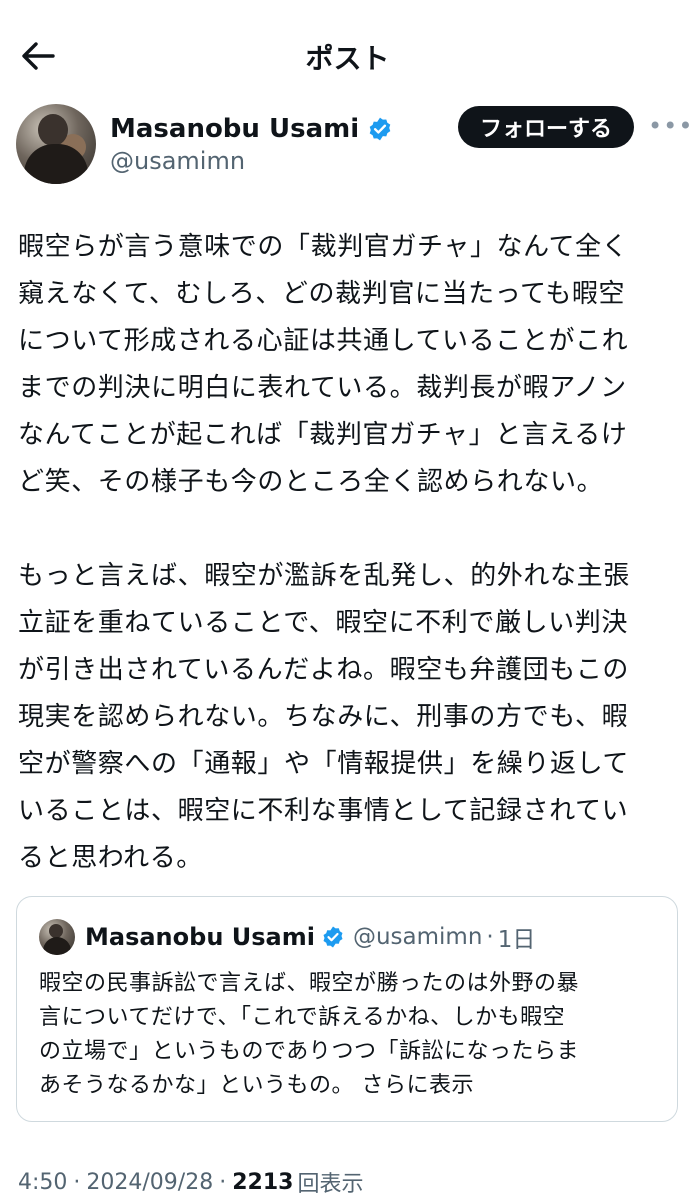 The image size is (695, 1200). I want to click on quoted-line: 暇空の民事訴訟で言えば、暇空が勝ったのは外野の暴, so click(309, 983).